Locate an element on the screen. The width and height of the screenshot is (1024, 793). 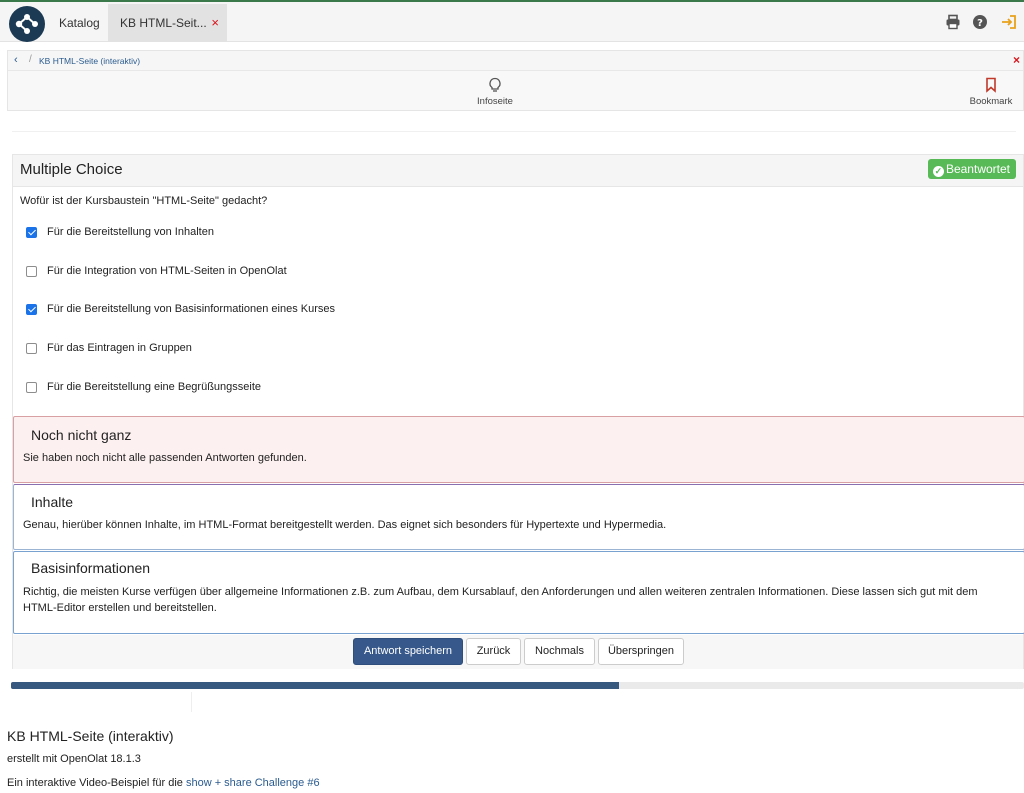
answer-option-label: Für die Bereitstellung von Inhalten is located at coordinates (130, 232).